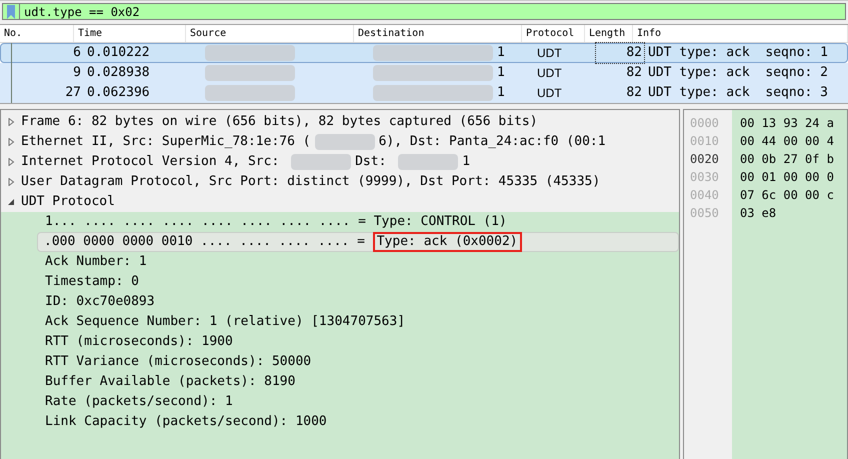 This screenshot has width=848, height=459. What do you see at coordinates (787, 141) in the screenshot?
I see `hex-bytes: 00 44 00 00 4` at bounding box center [787, 141].